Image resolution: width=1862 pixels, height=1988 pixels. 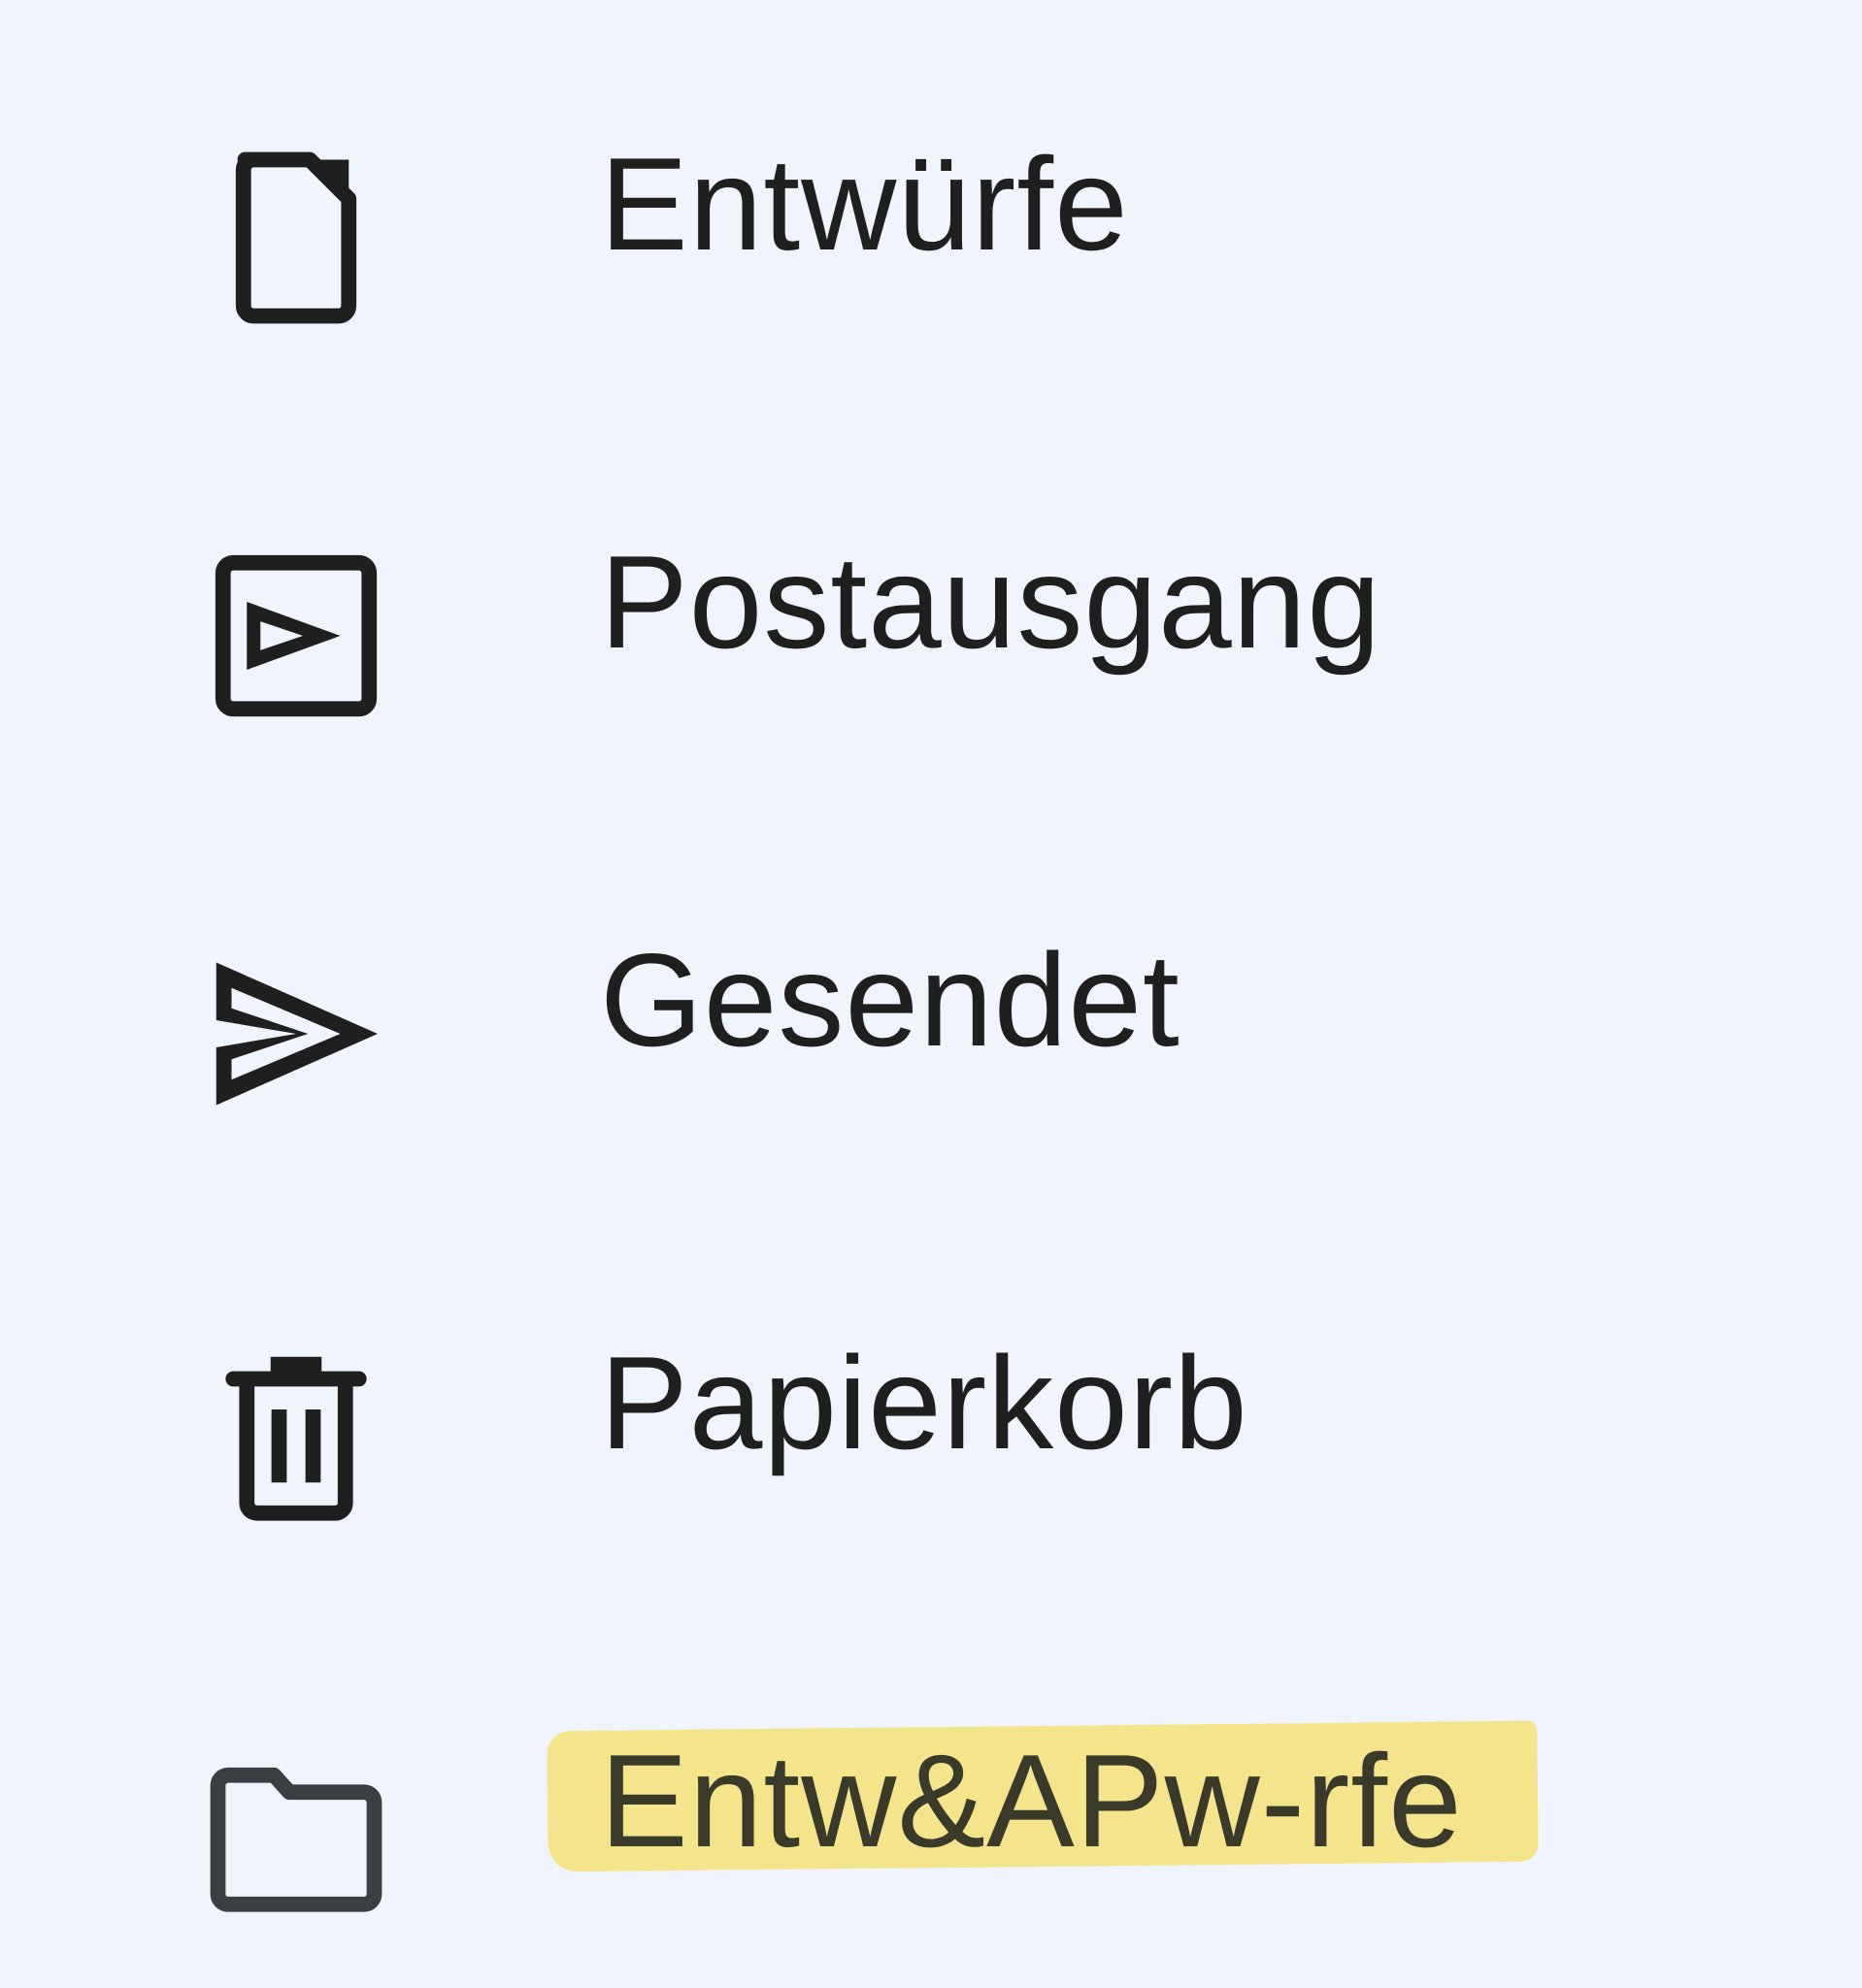 What do you see at coordinates (890, 1000) in the screenshot?
I see `sidebar-item-label: Gesendet` at bounding box center [890, 1000].